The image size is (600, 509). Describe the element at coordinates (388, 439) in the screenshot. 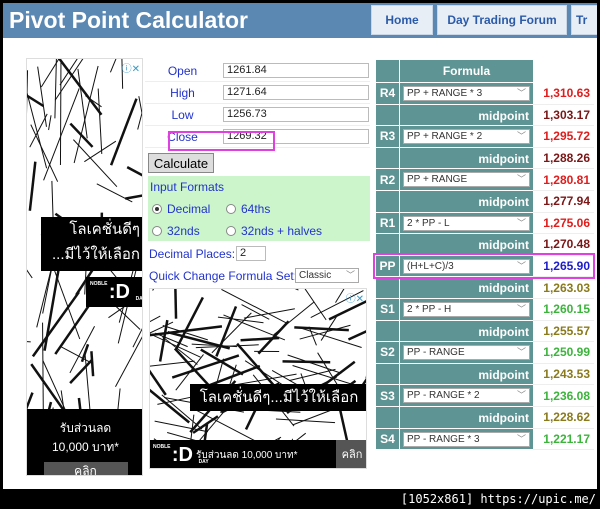

I see `level-label: S4` at that location.